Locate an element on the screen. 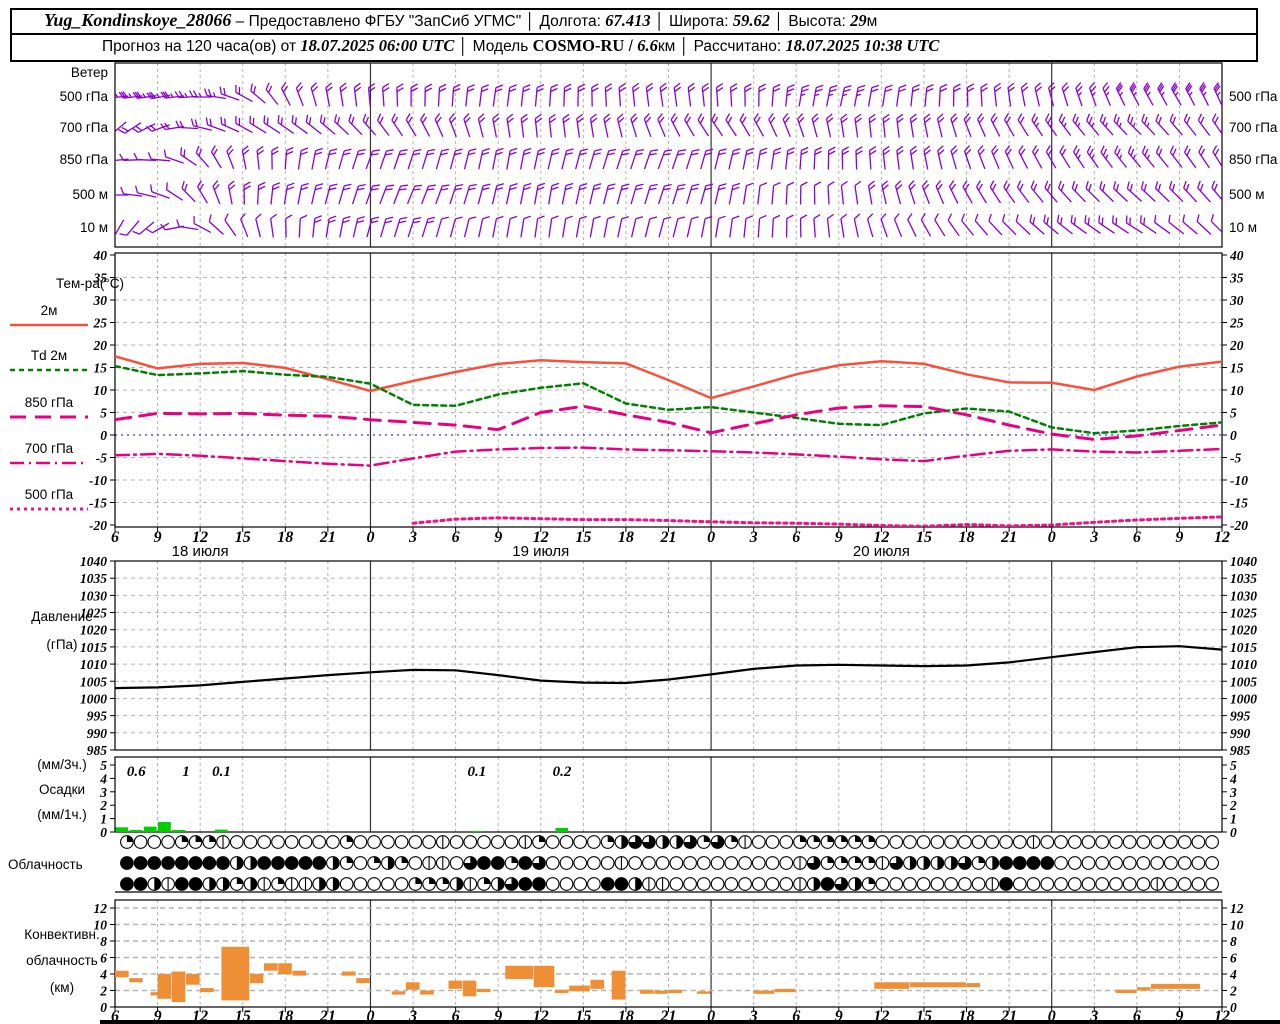 The image size is (1280, 1024). legend-label-0: 2м is located at coordinates (49, 310).